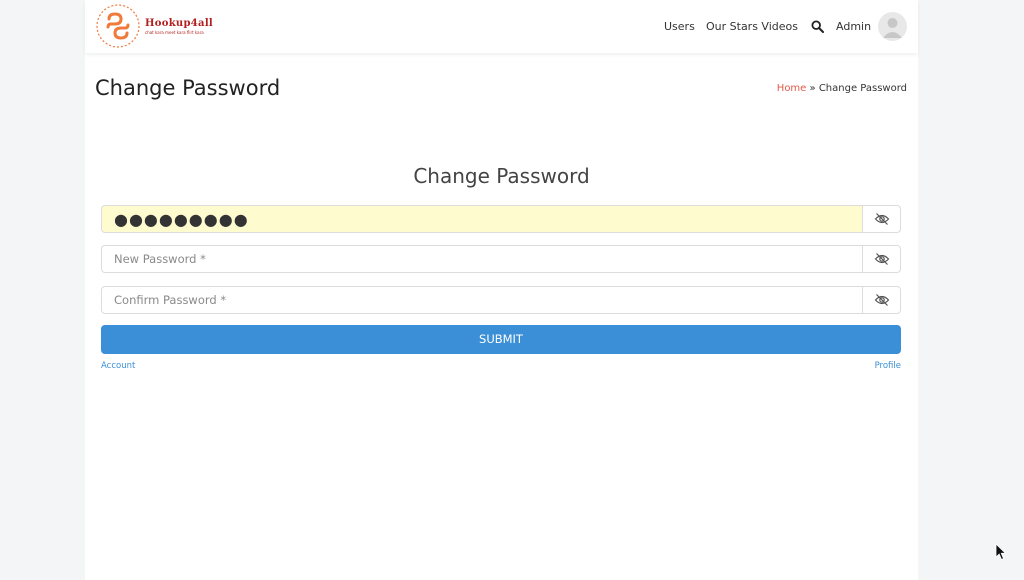  Describe the element at coordinates (174, 32) in the screenshot. I see `logo-tagline: chat kara meet kara flirt kara` at that location.